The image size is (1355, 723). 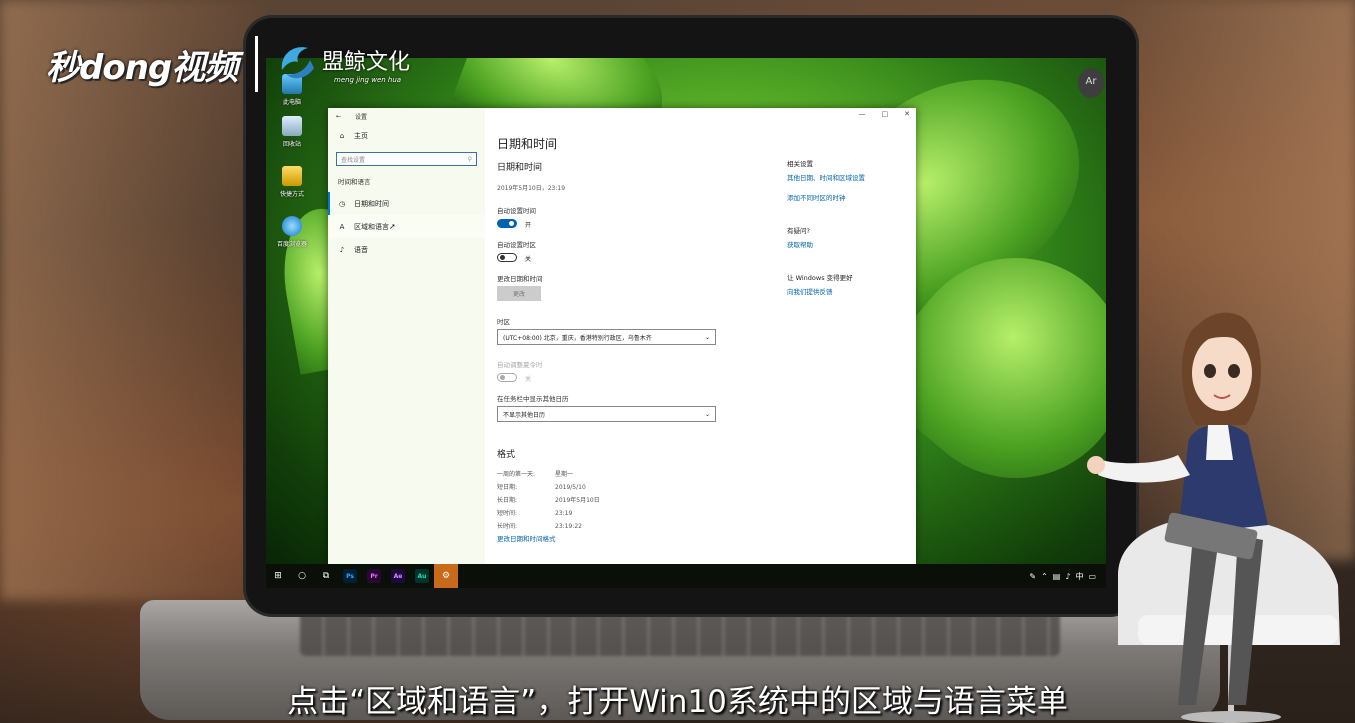 I want to click on timezone-label: 时区, so click(x=503, y=322).